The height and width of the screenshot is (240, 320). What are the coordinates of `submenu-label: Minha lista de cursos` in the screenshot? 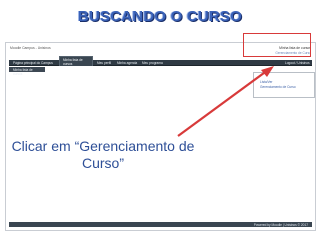 It's located at (23, 71).